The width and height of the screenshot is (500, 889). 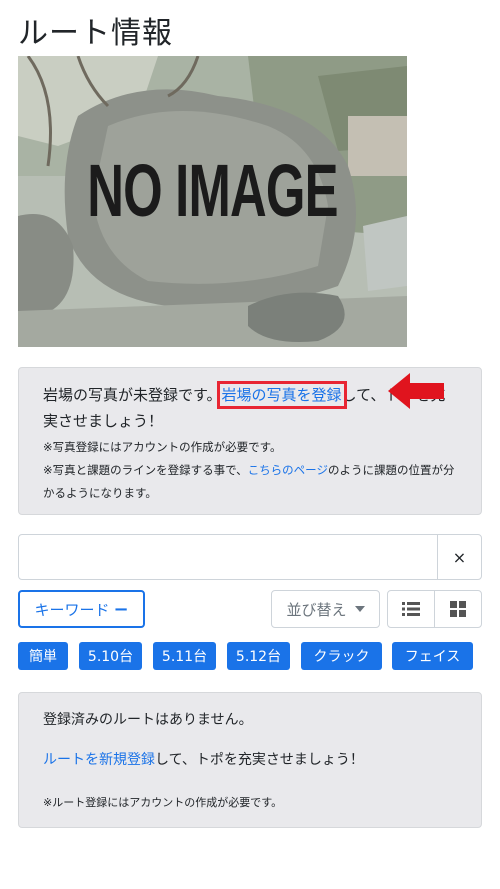 What do you see at coordinates (145, 470) in the screenshot?
I see `notice-lines-prefix: ※写真と課題のラインを登録する事で、` at bounding box center [145, 470].